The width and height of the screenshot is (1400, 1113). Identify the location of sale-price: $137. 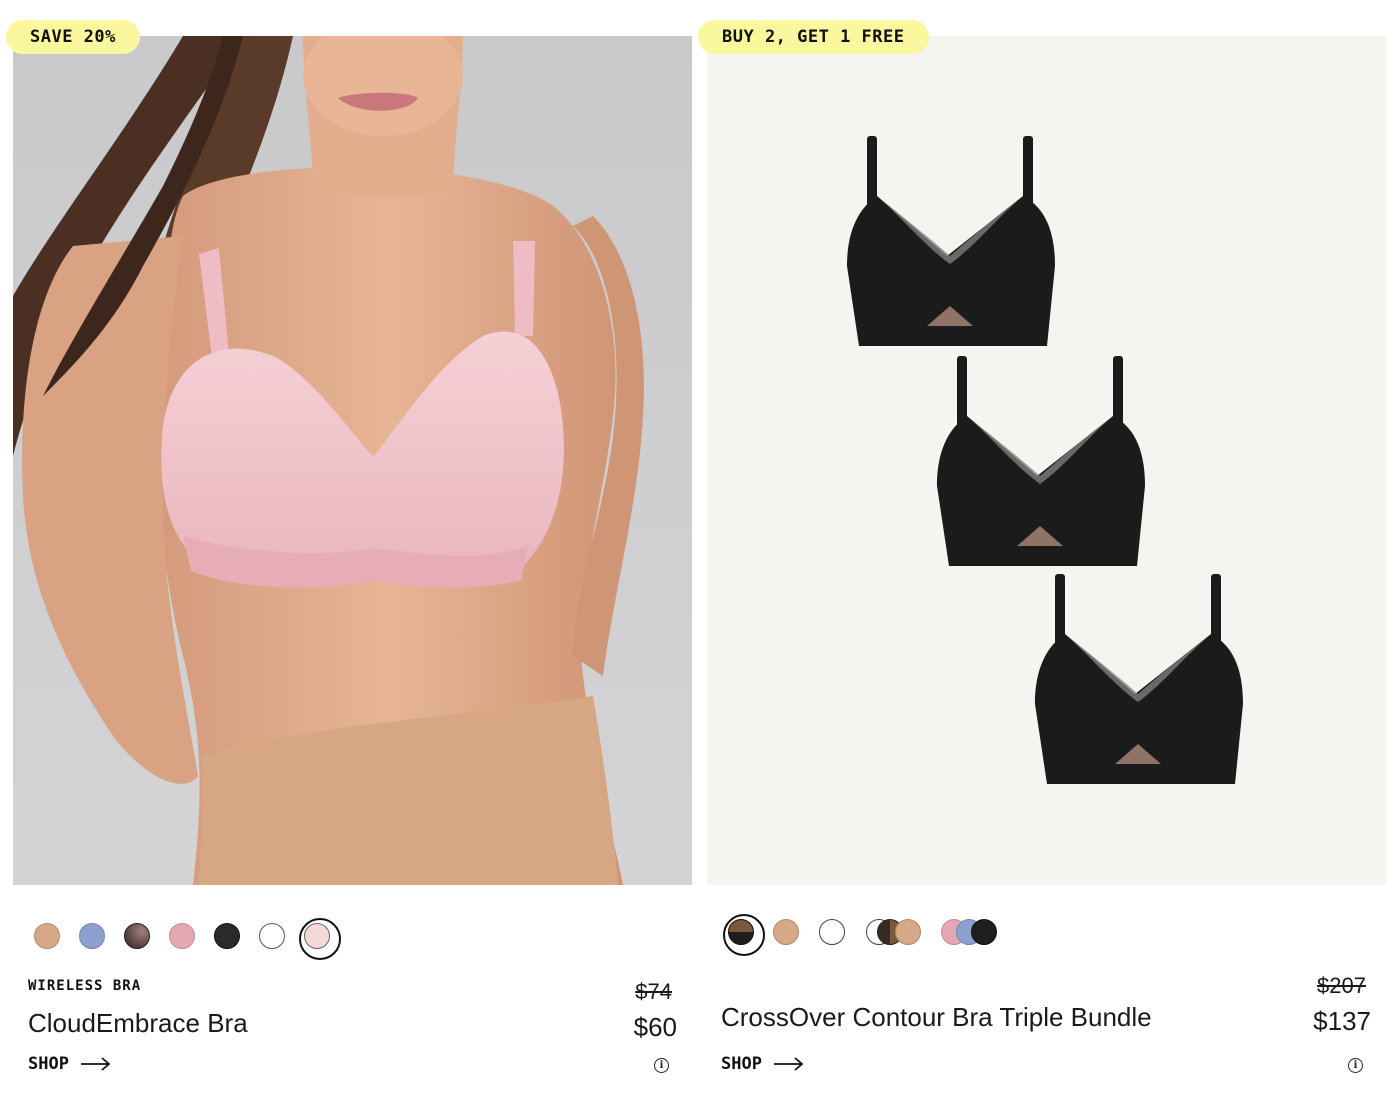
(1342, 1021).